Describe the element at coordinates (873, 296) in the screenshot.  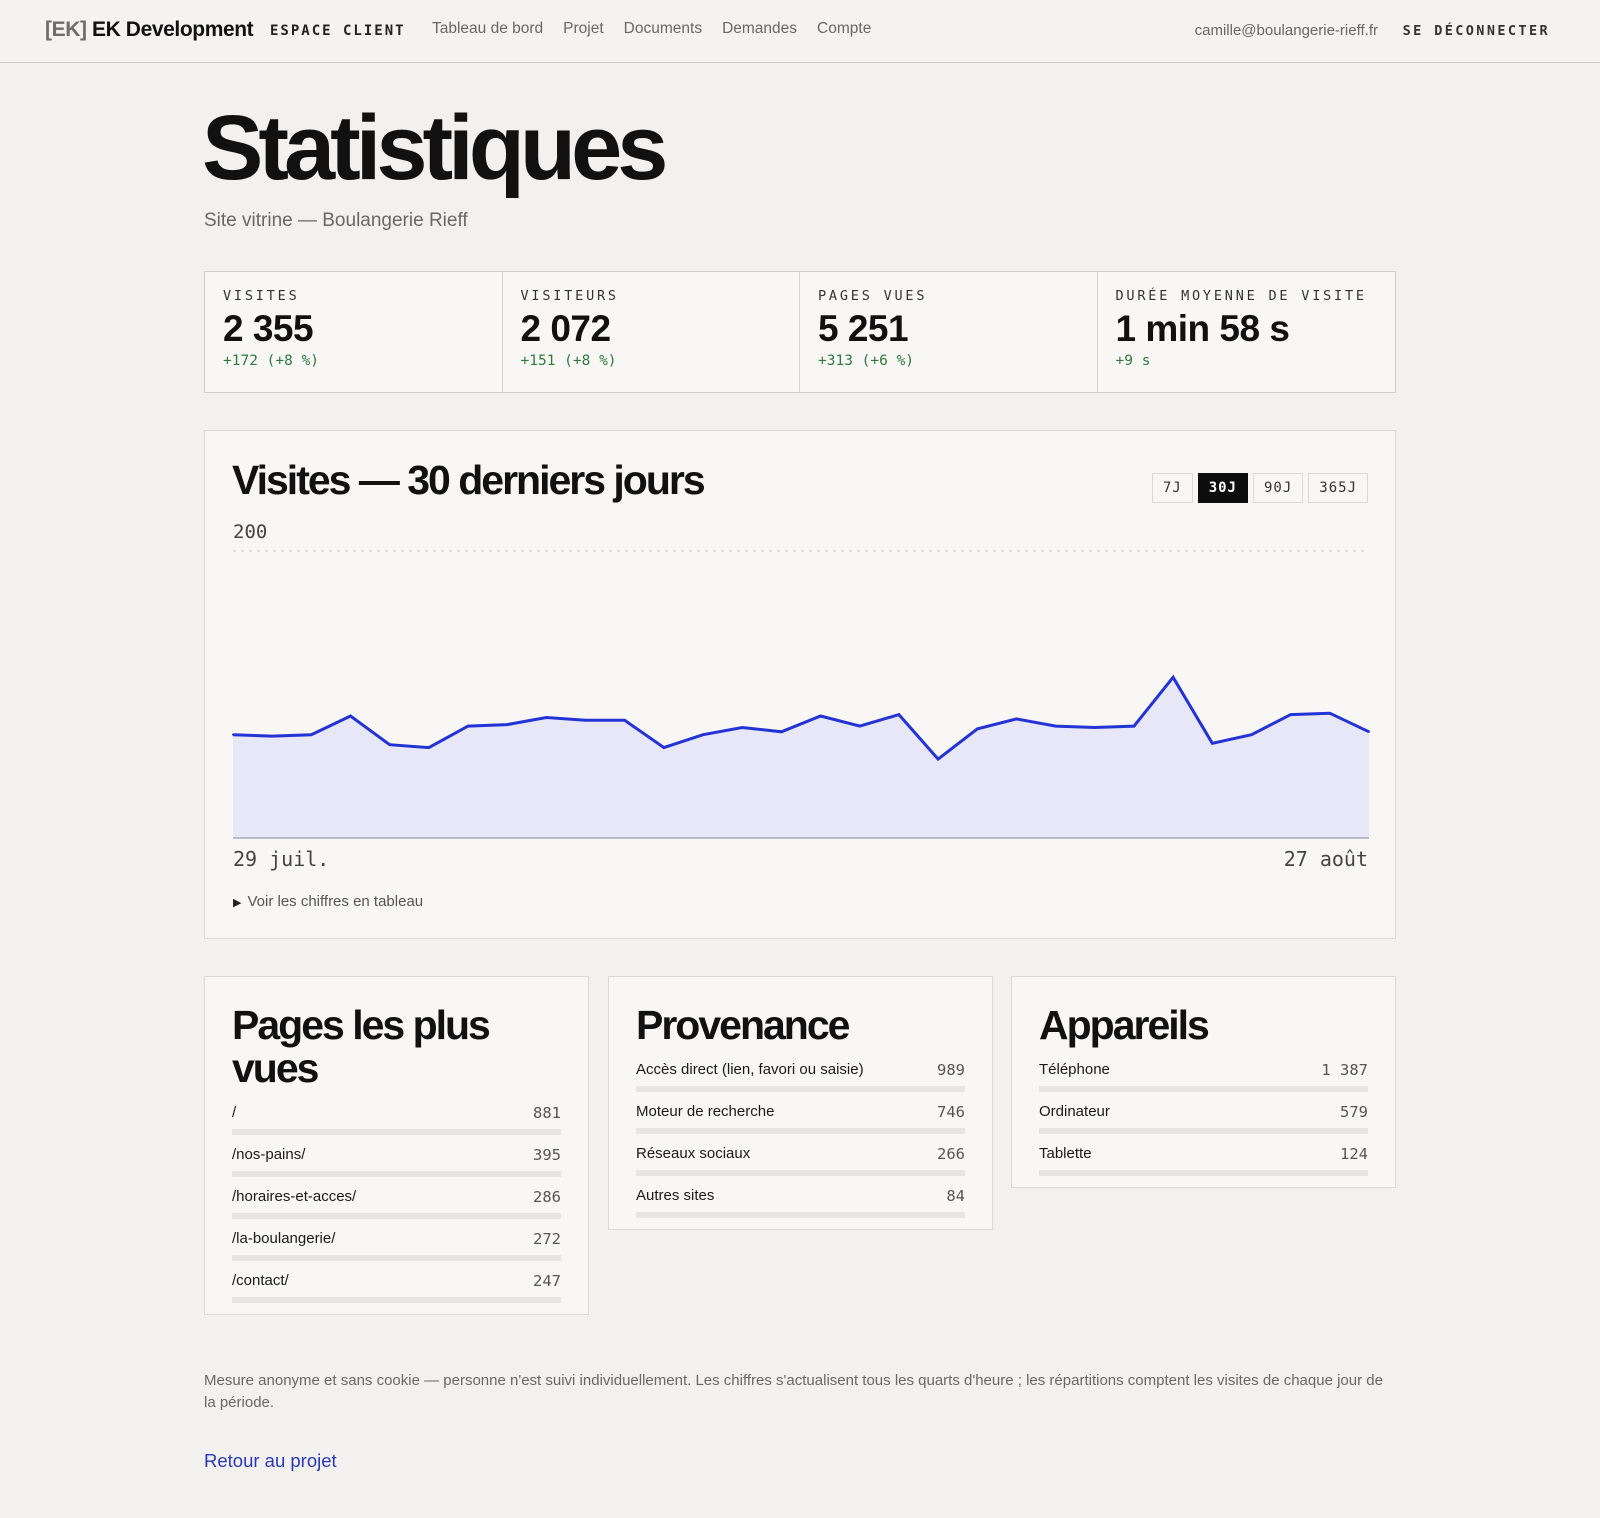
I see `kpi-label: PAGES VUES` at that location.